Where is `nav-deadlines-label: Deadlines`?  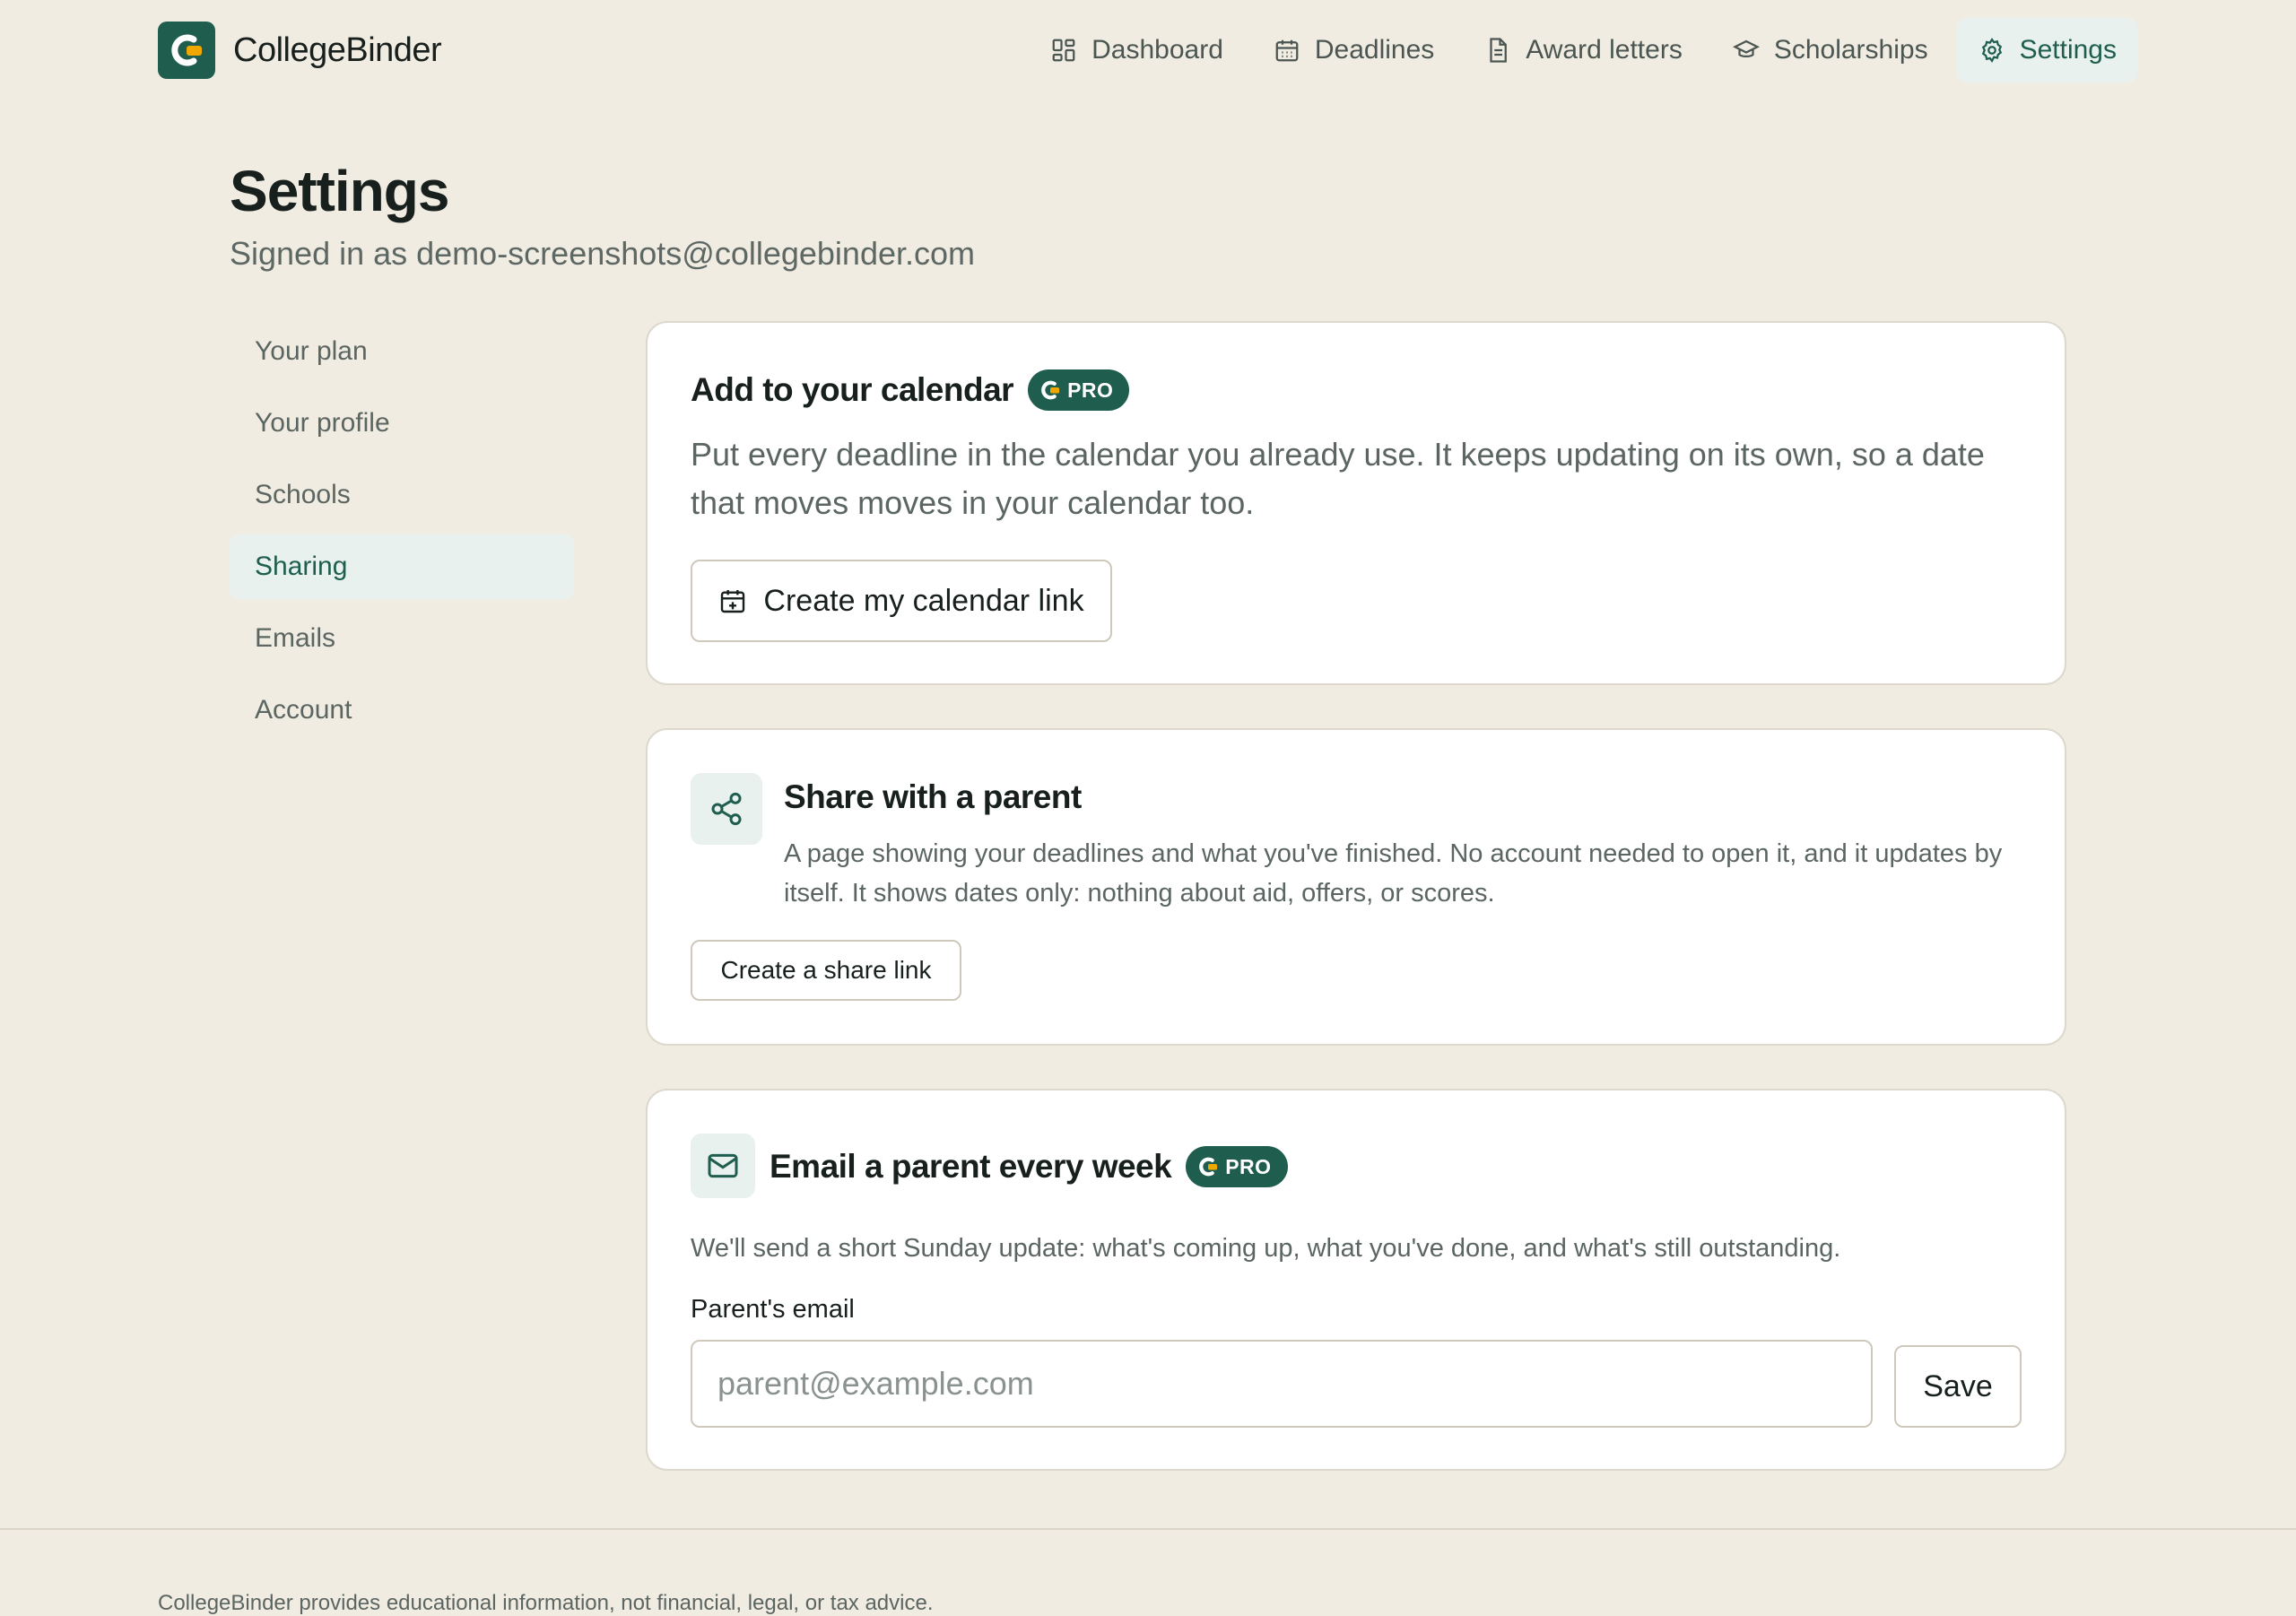 nav-deadlines-label: Deadlines is located at coordinates (1374, 50).